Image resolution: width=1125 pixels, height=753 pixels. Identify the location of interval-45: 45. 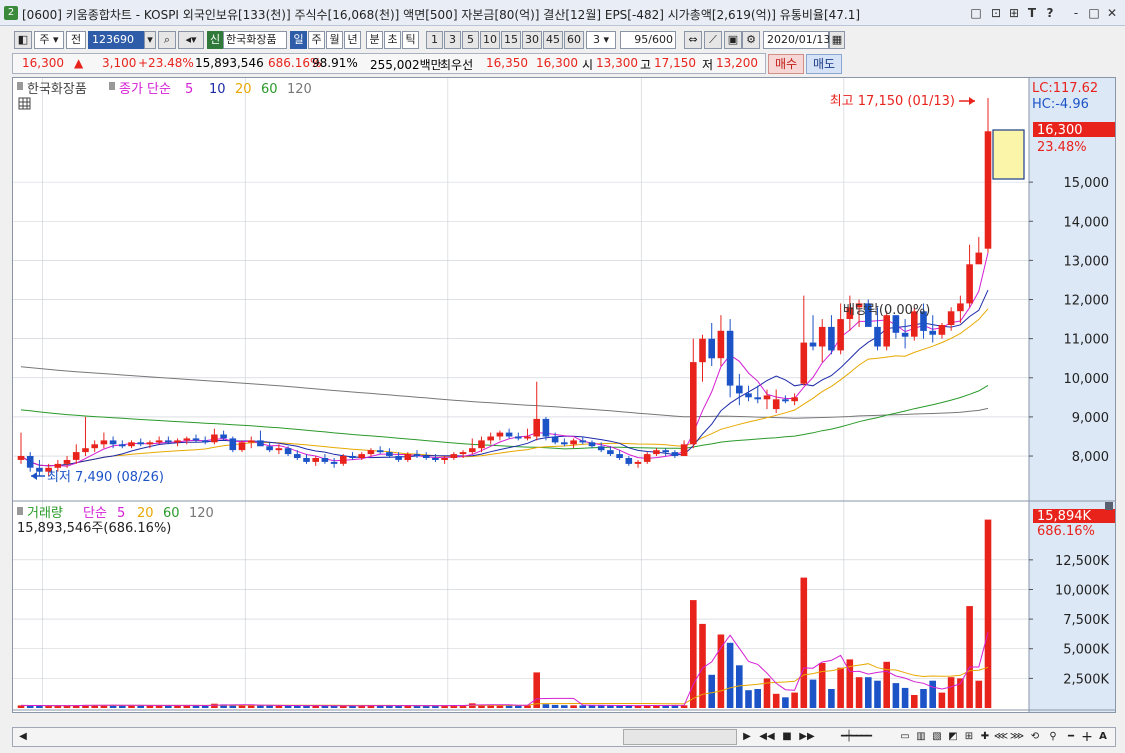
(553, 40).